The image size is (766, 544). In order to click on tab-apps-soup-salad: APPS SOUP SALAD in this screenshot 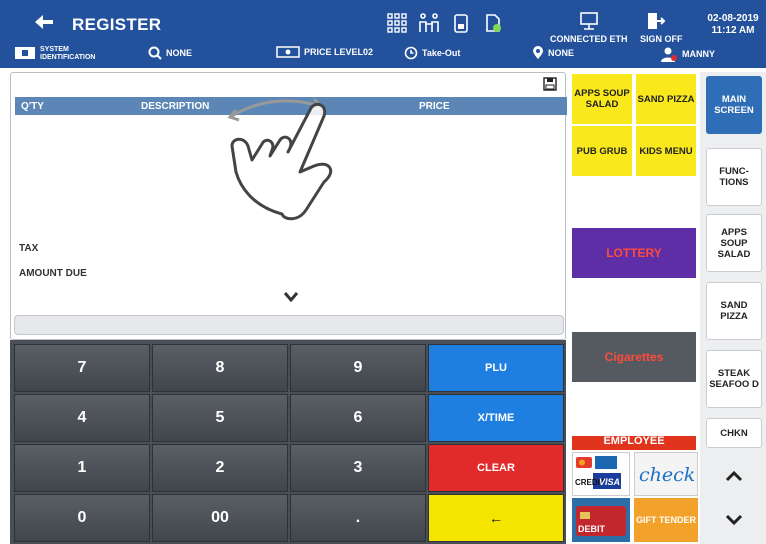, I will do `click(734, 243)`.